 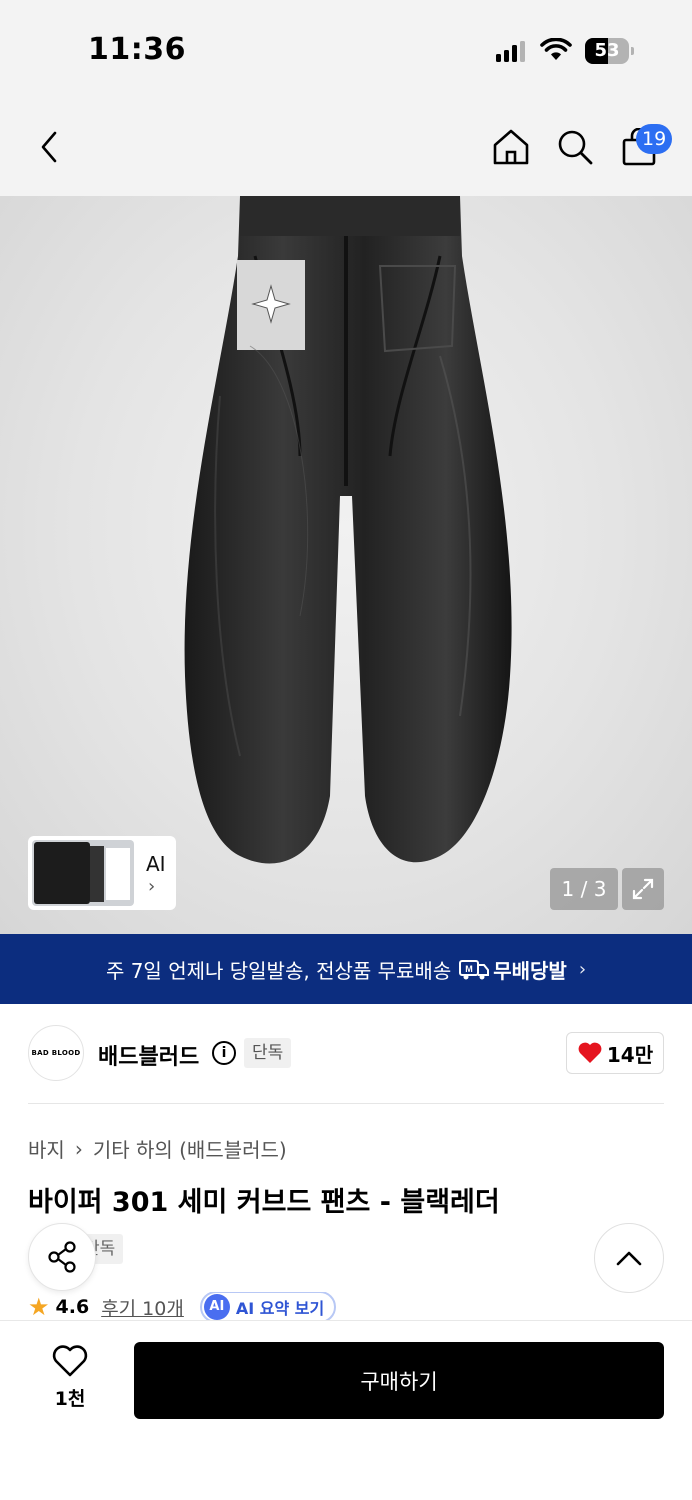 I want to click on breadcrumb-category: 바지, so click(x=46, y=1148).